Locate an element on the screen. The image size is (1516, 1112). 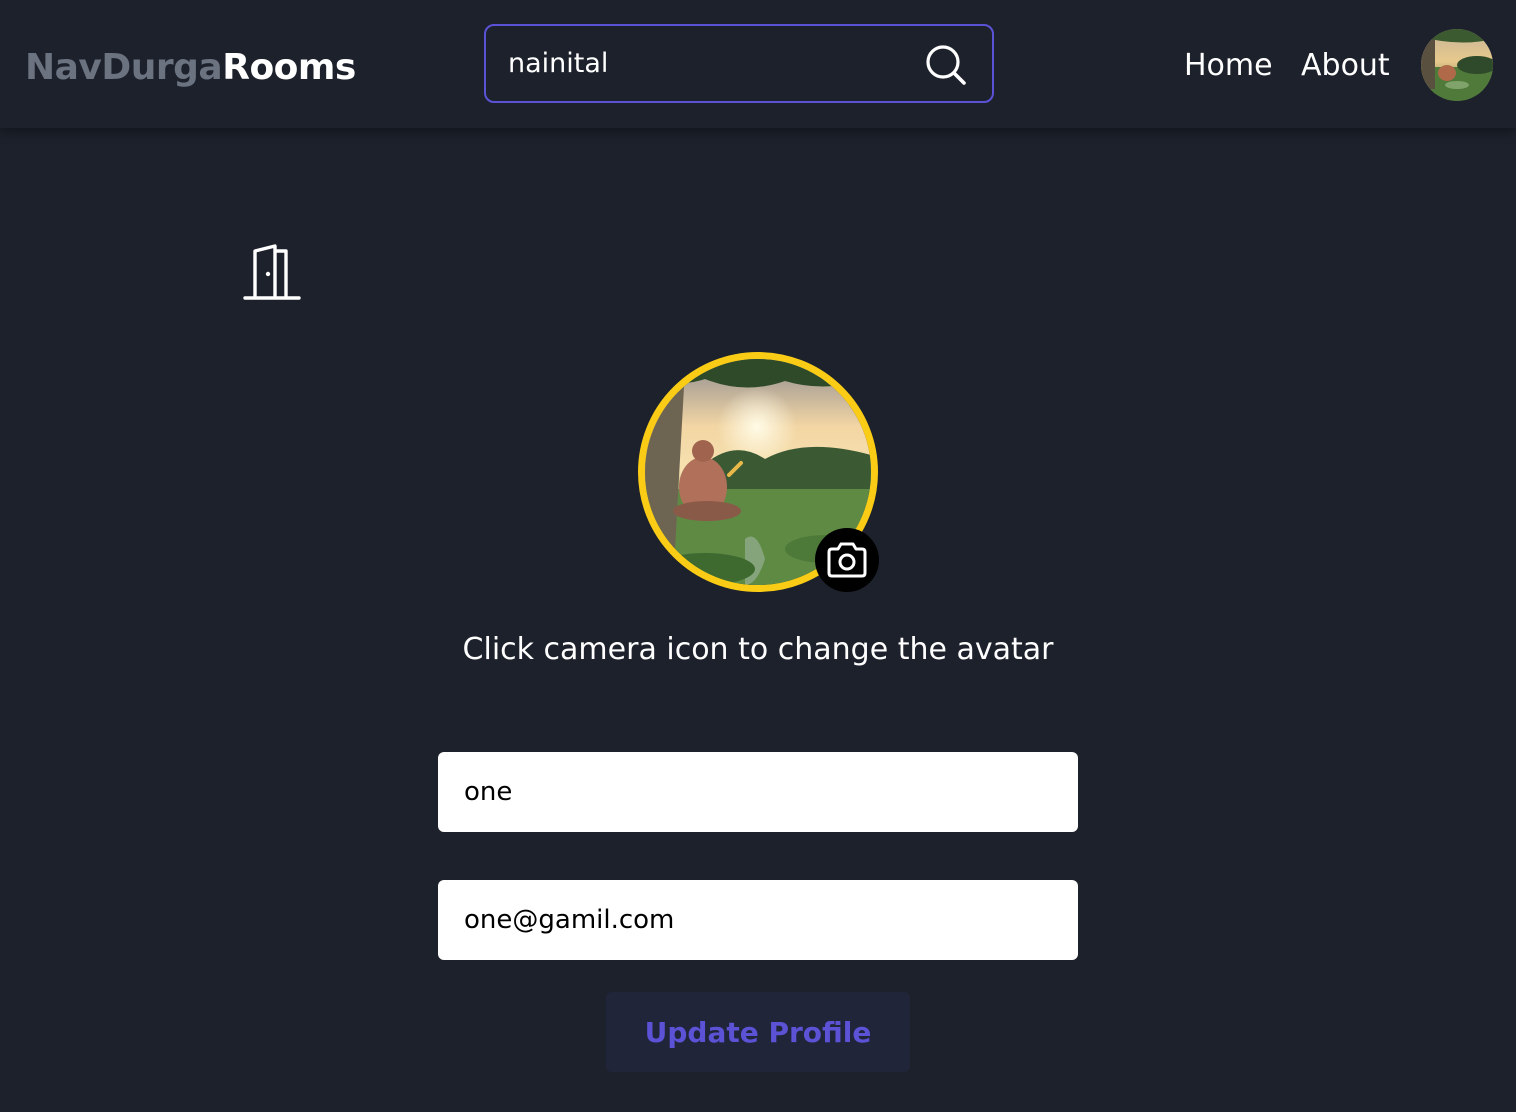
name-field is located at coordinates (758, 792).